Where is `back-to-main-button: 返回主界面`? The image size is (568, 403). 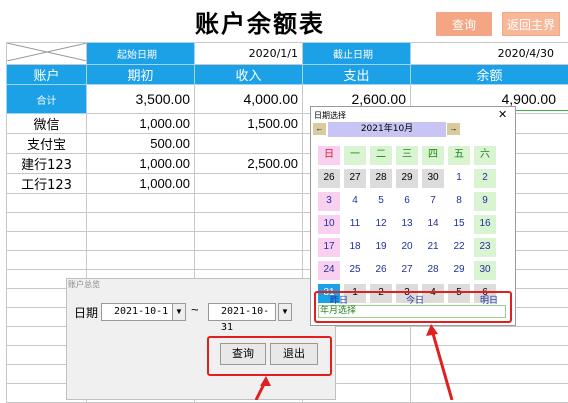 back-to-main-button: 返回主界面 is located at coordinates (531, 24).